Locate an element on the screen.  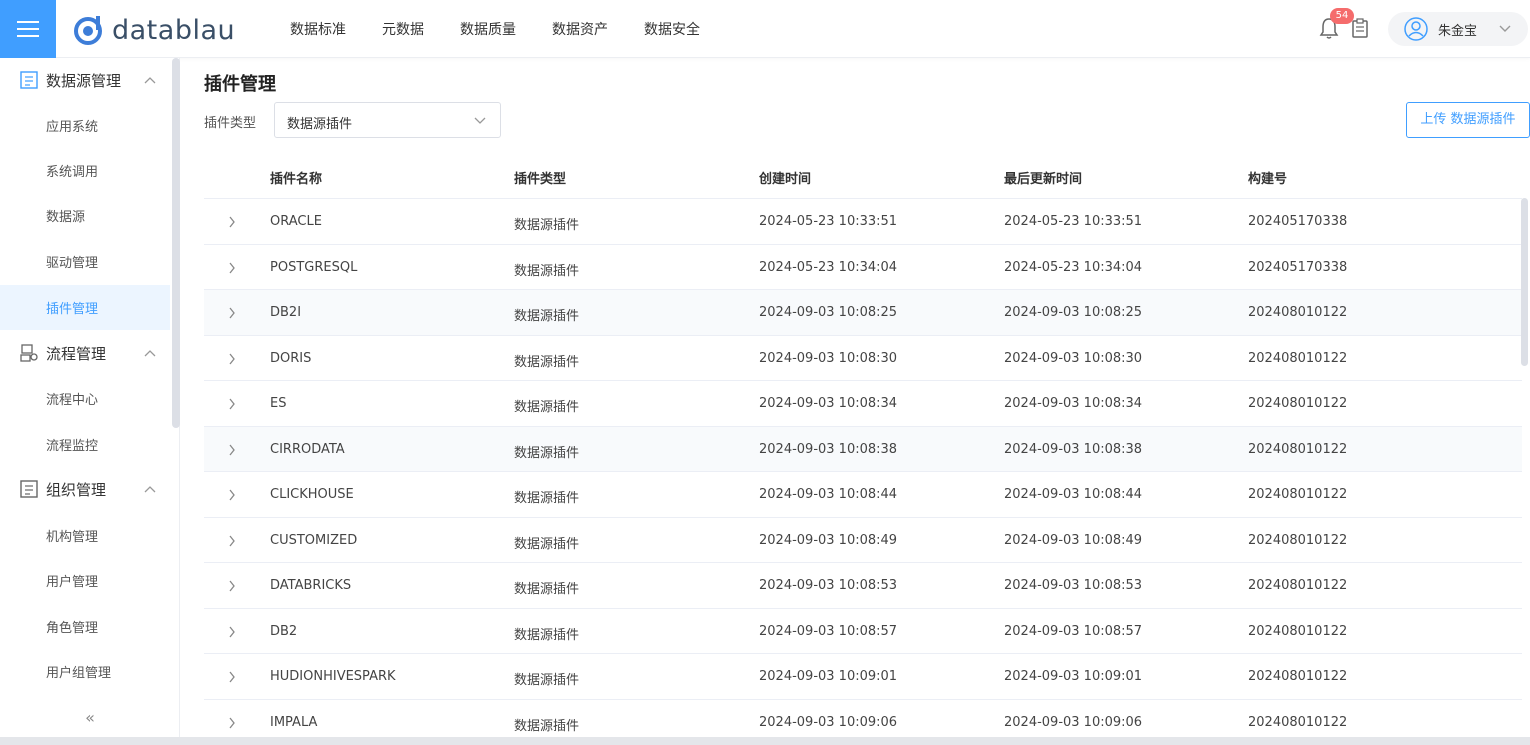
sidebar-item-system-calls: 系统调用 is located at coordinates (85, 170).